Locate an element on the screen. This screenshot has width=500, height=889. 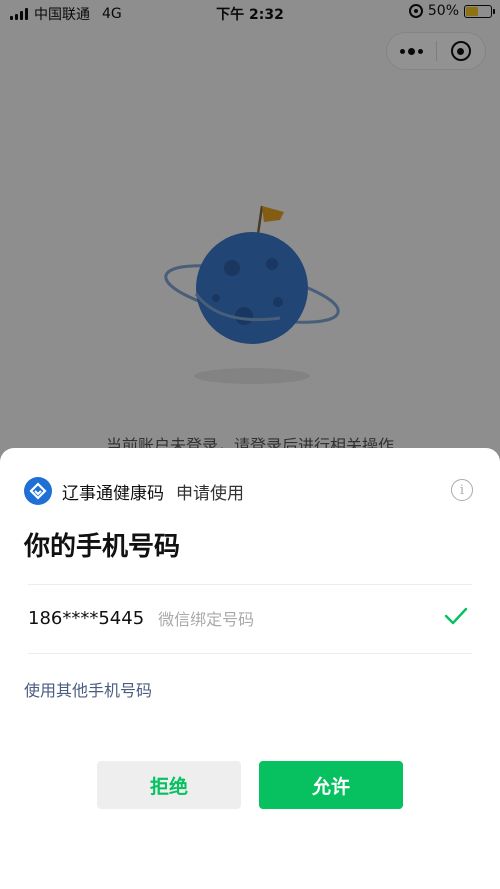
app-logo-icon is located at coordinates (38, 491).